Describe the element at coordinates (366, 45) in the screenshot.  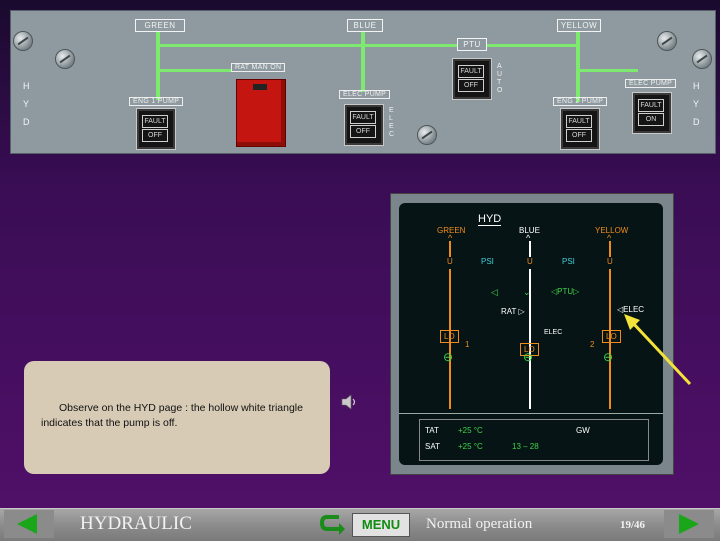
I see `crossfeed-line` at that location.